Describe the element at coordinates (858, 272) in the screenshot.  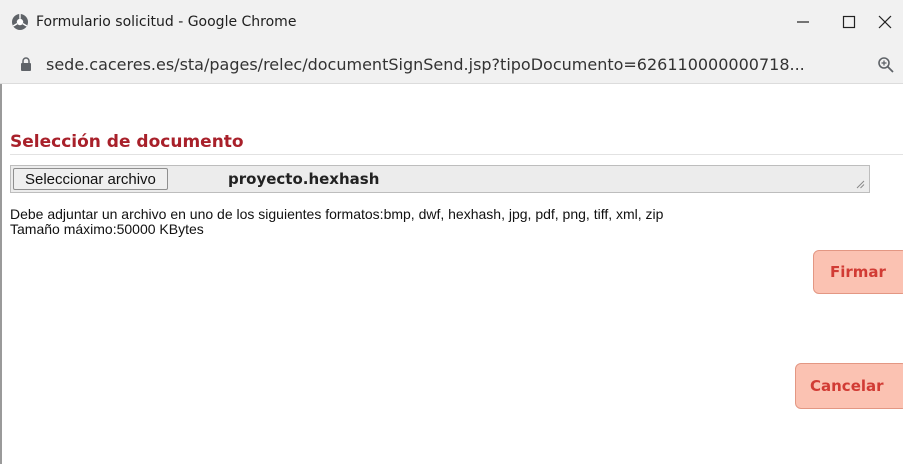
I see `sign-button: Firmar` at that location.